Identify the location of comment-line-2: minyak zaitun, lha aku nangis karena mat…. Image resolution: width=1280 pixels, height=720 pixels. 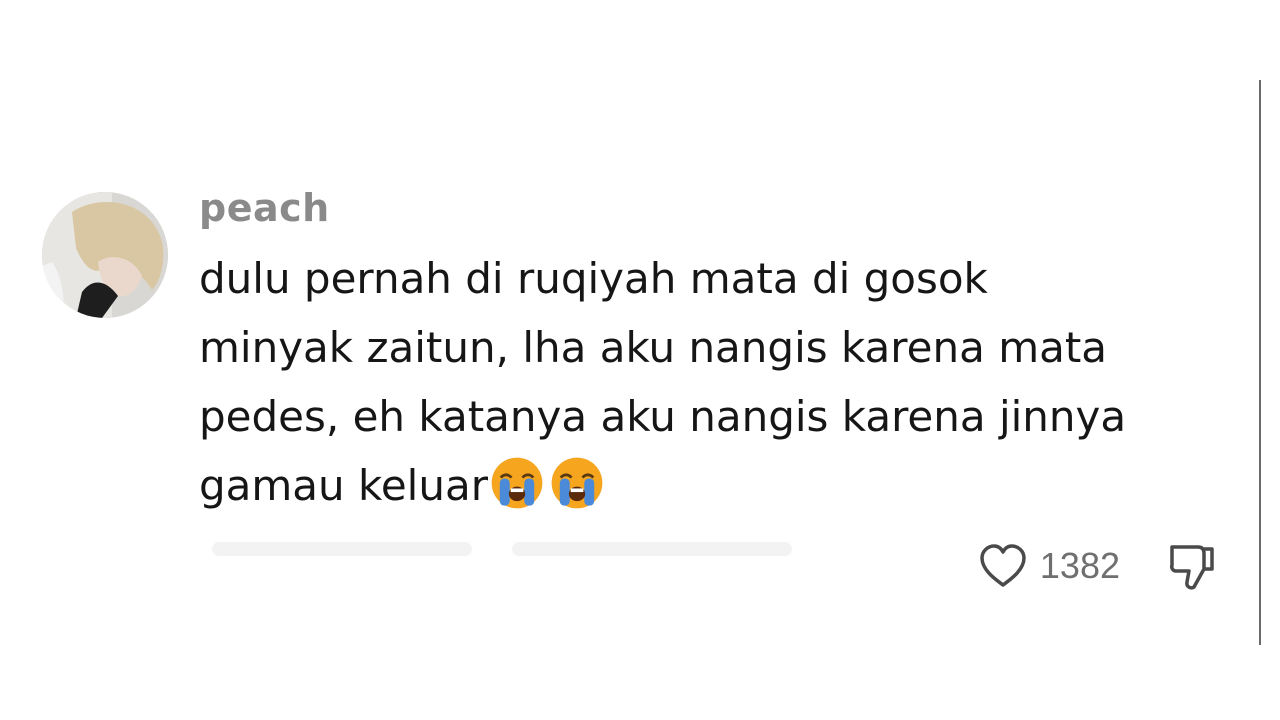
(653, 347).